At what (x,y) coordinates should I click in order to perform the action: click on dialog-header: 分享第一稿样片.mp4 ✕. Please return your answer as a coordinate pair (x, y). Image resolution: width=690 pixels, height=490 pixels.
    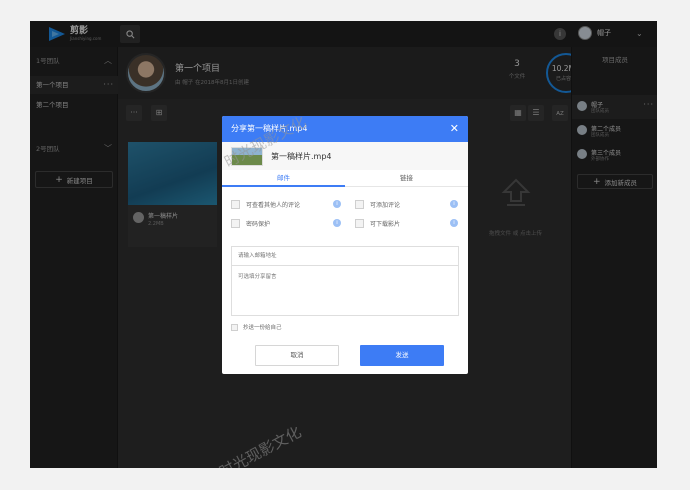
    Looking at the image, I should click on (345, 129).